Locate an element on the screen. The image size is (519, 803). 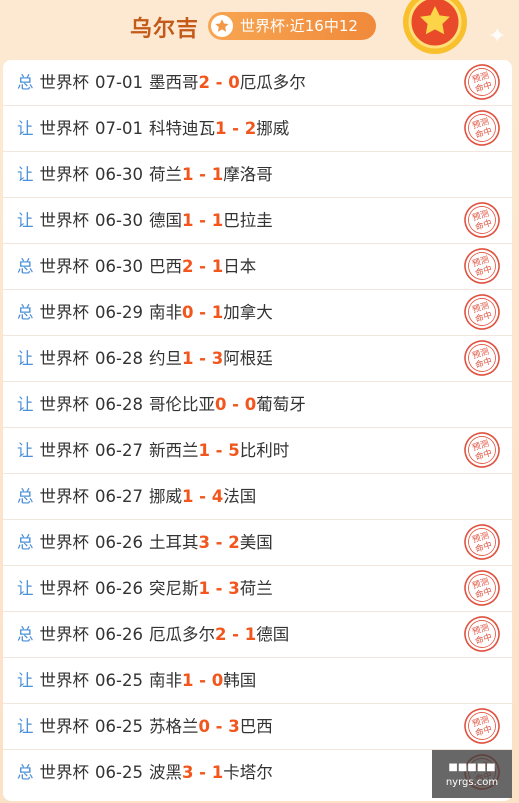
home-team: 厄瓜多尔 is located at coordinates (181, 634).